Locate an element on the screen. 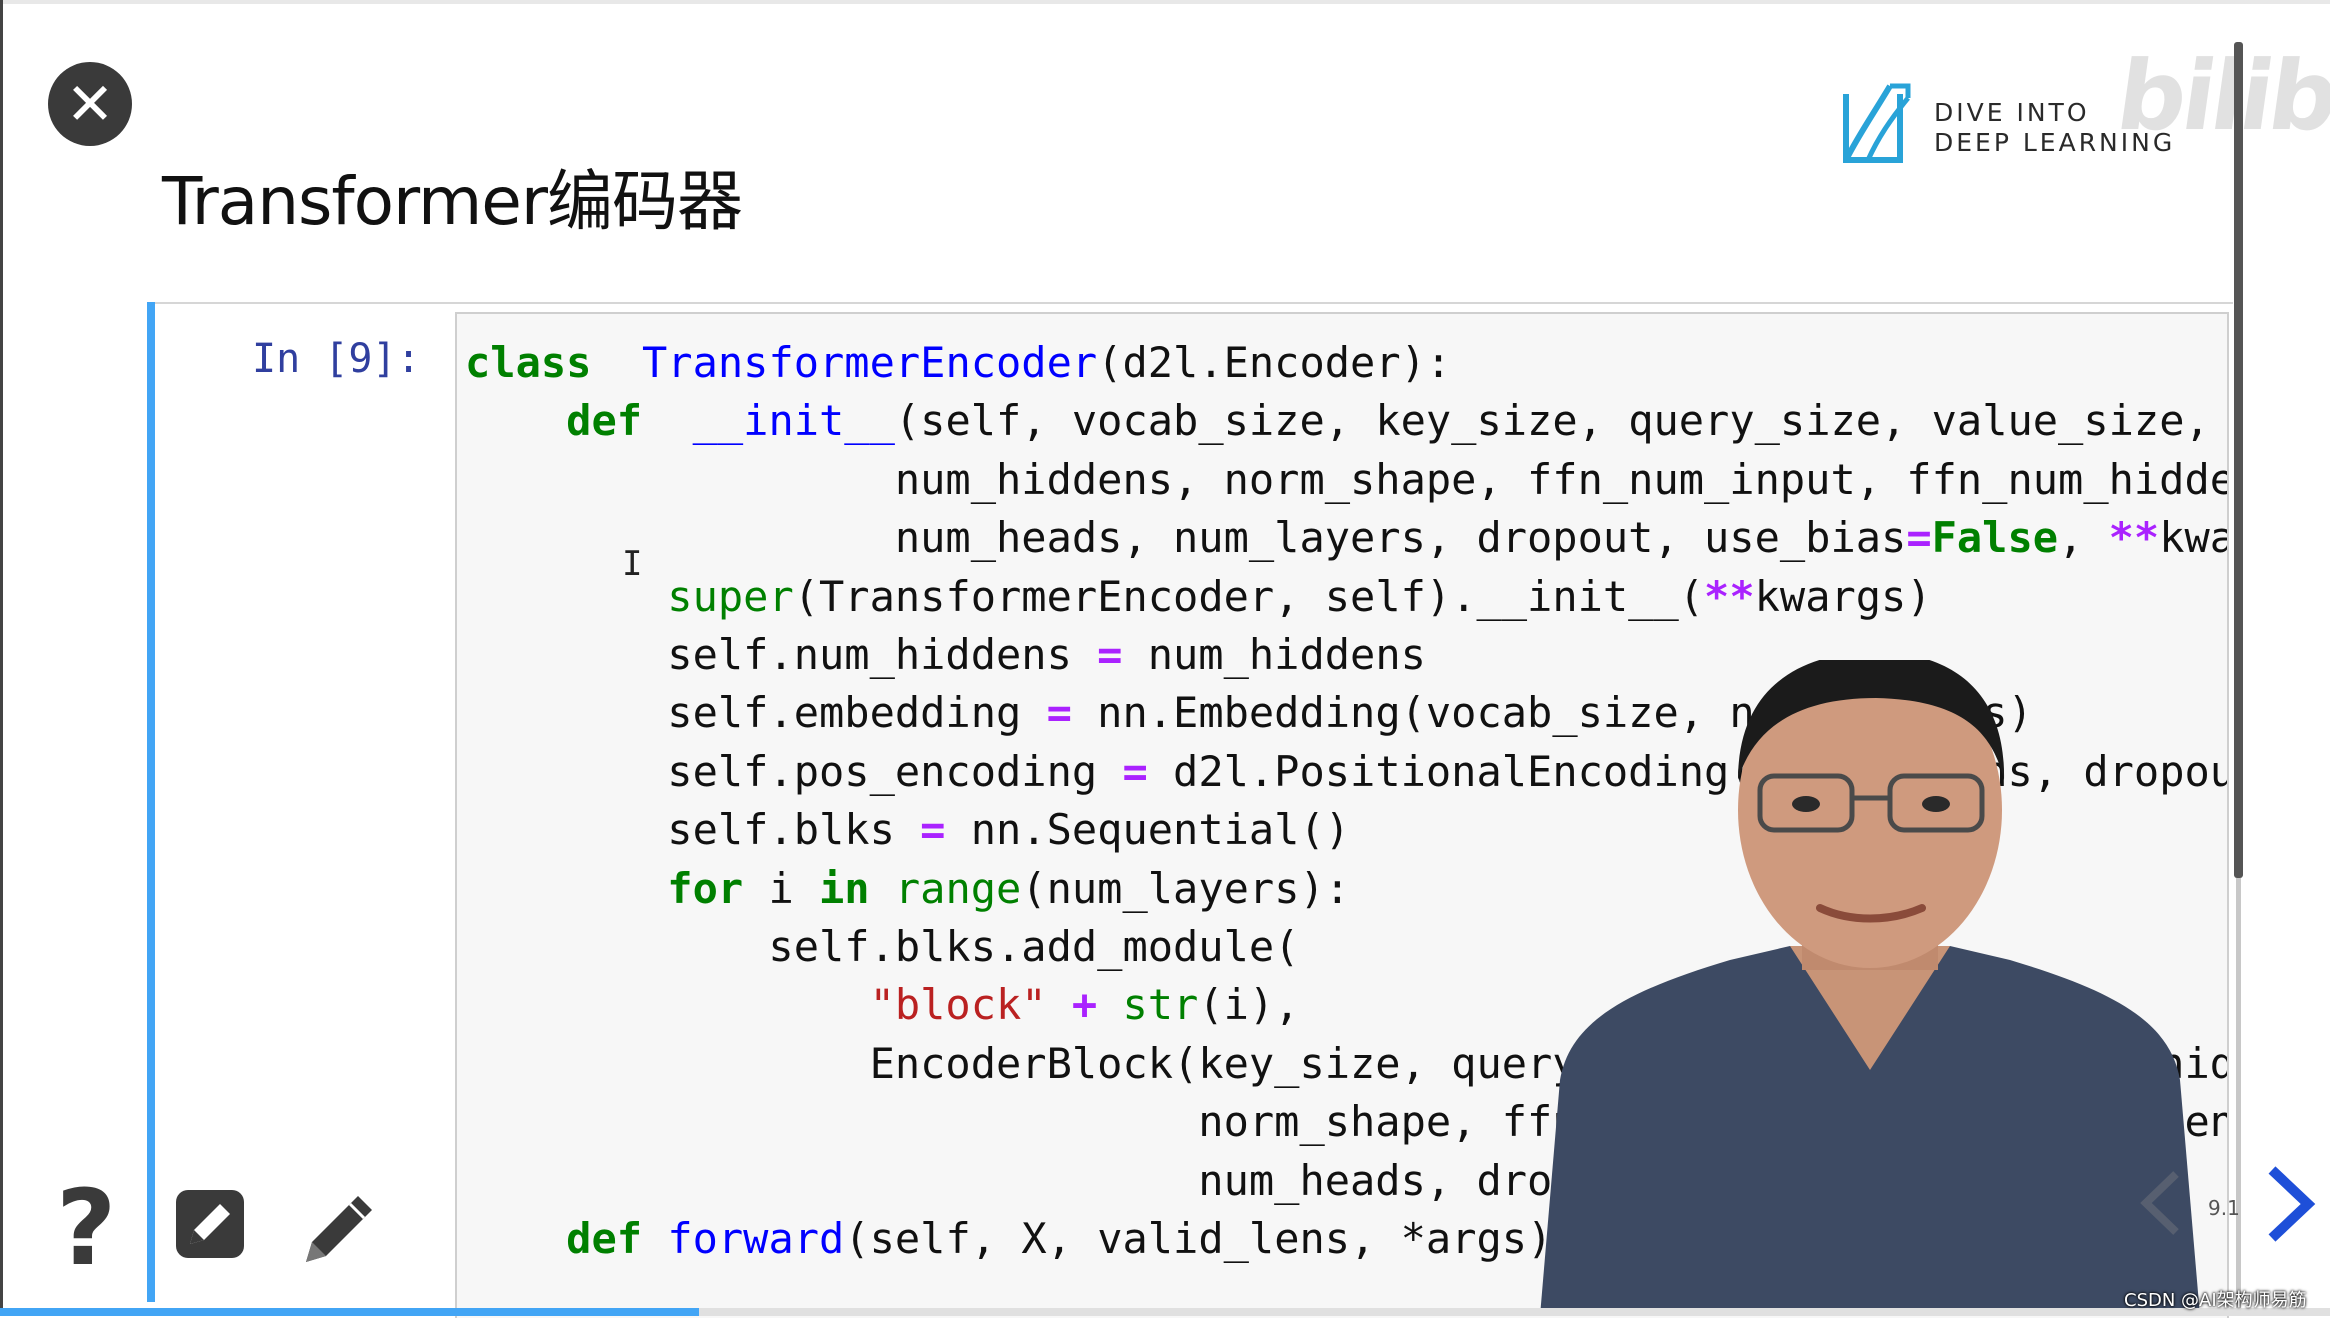 This screenshot has width=2330, height=1318. code-line: for i in range(num_layers): is located at coordinates (907, 888).